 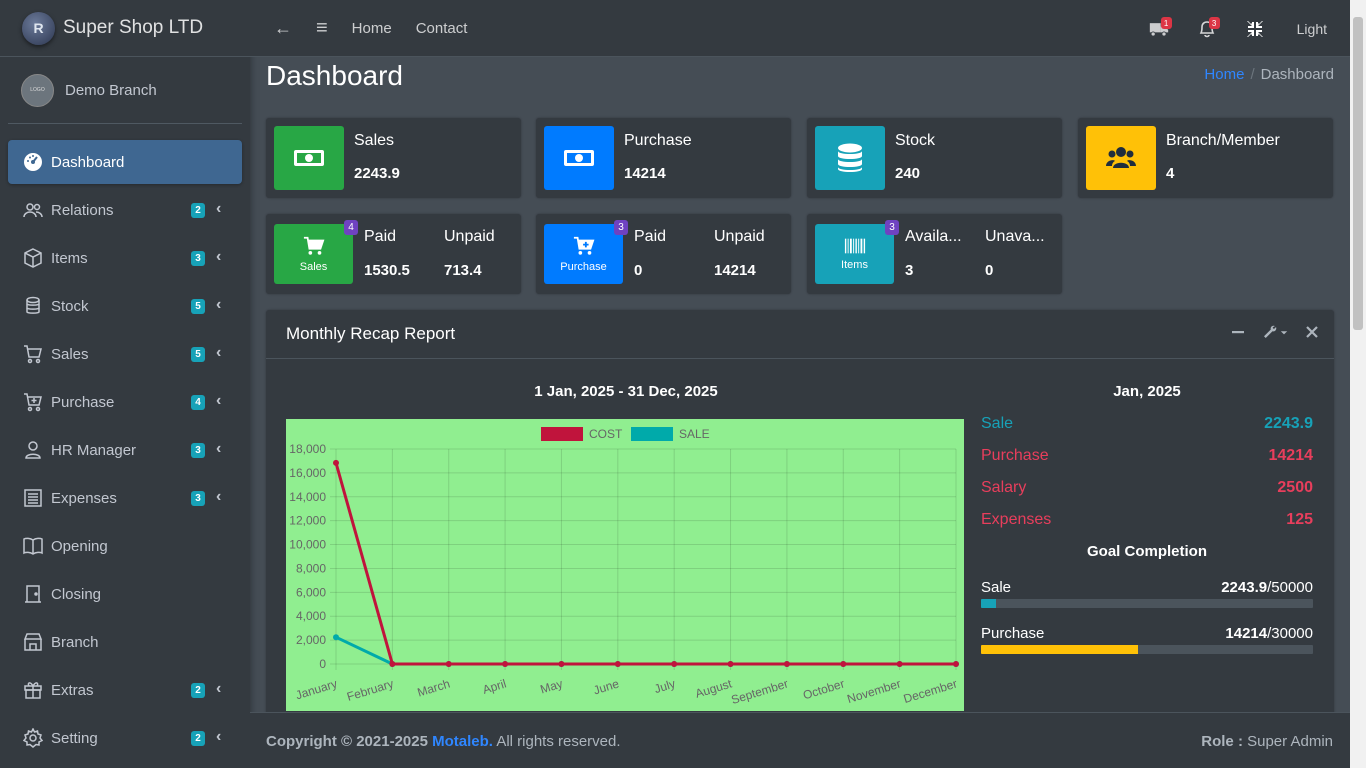 What do you see at coordinates (1147, 594) in the screenshot?
I see `goal-sale: Sale 2243.9/50000` at bounding box center [1147, 594].